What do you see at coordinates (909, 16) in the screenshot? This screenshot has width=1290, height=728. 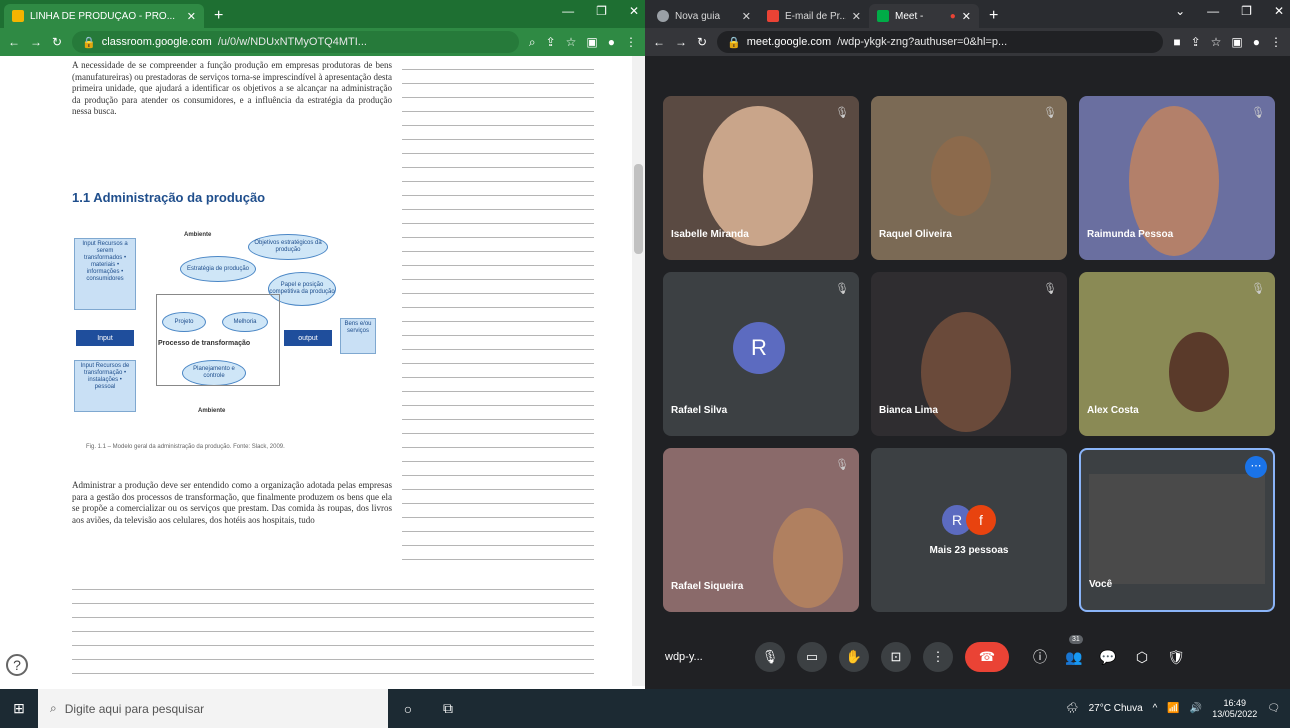 I see `tab-title: Meet -` at bounding box center [909, 16].